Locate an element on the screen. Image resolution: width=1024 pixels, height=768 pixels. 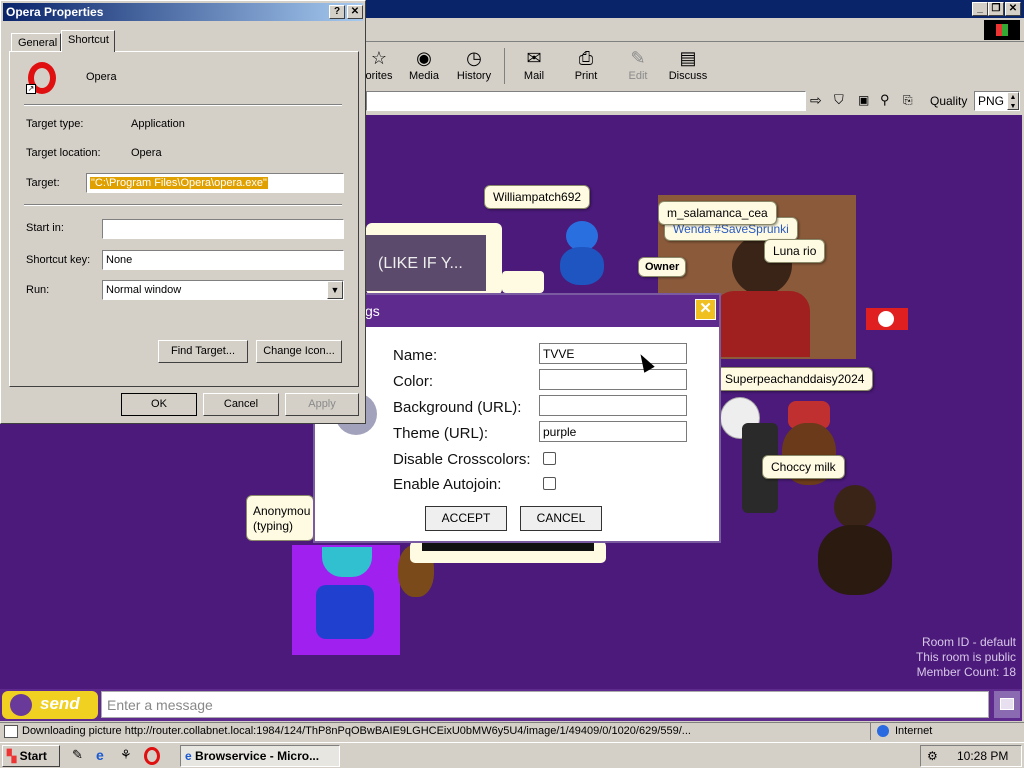
run-label: Run: is located at coordinates (38, 290).